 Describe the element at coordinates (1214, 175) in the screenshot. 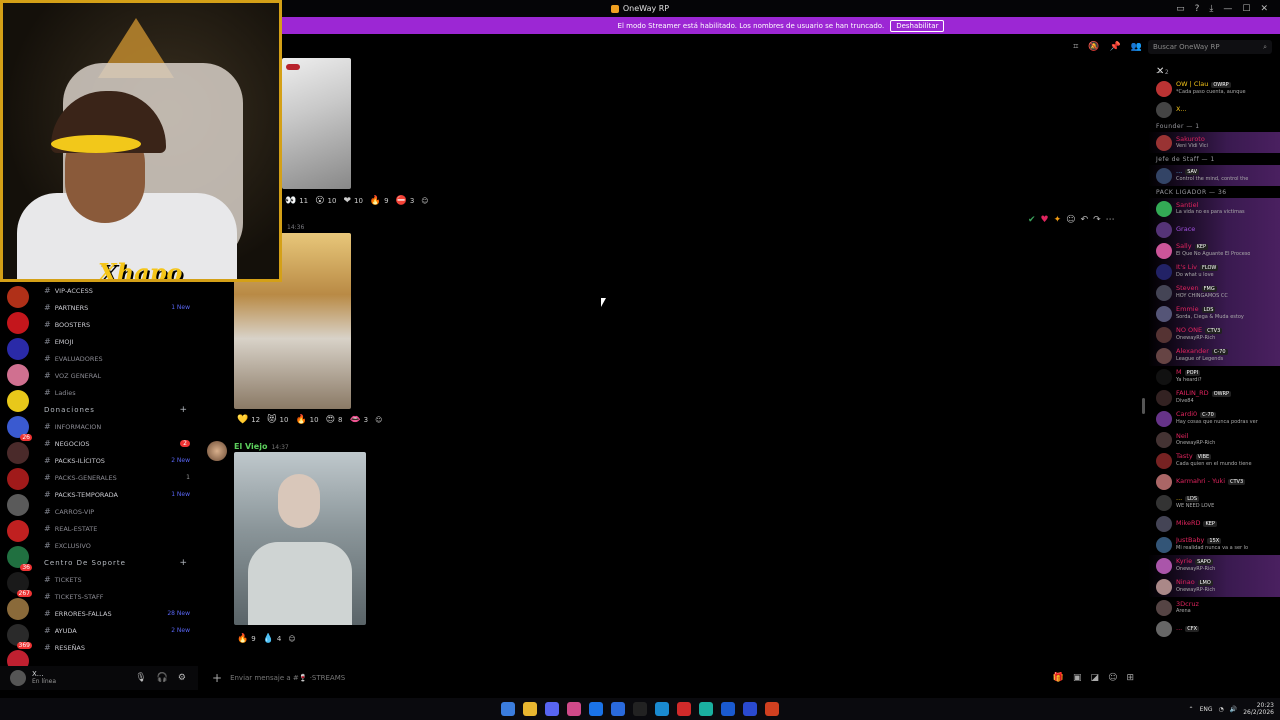

I see `member-item: ... SAV Control the mind, control the` at that location.